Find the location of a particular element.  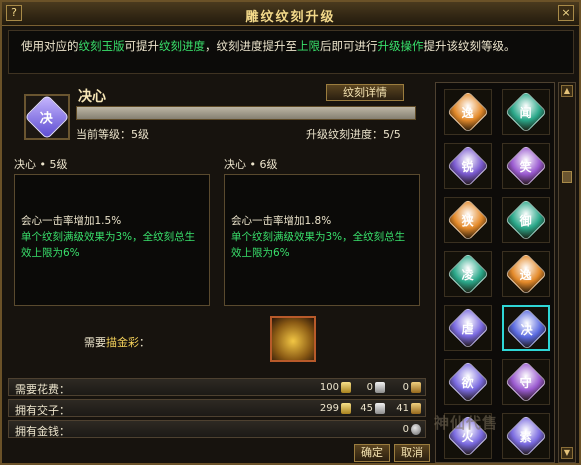

gem-glyph: 锐 is located at coordinates (468, 166).